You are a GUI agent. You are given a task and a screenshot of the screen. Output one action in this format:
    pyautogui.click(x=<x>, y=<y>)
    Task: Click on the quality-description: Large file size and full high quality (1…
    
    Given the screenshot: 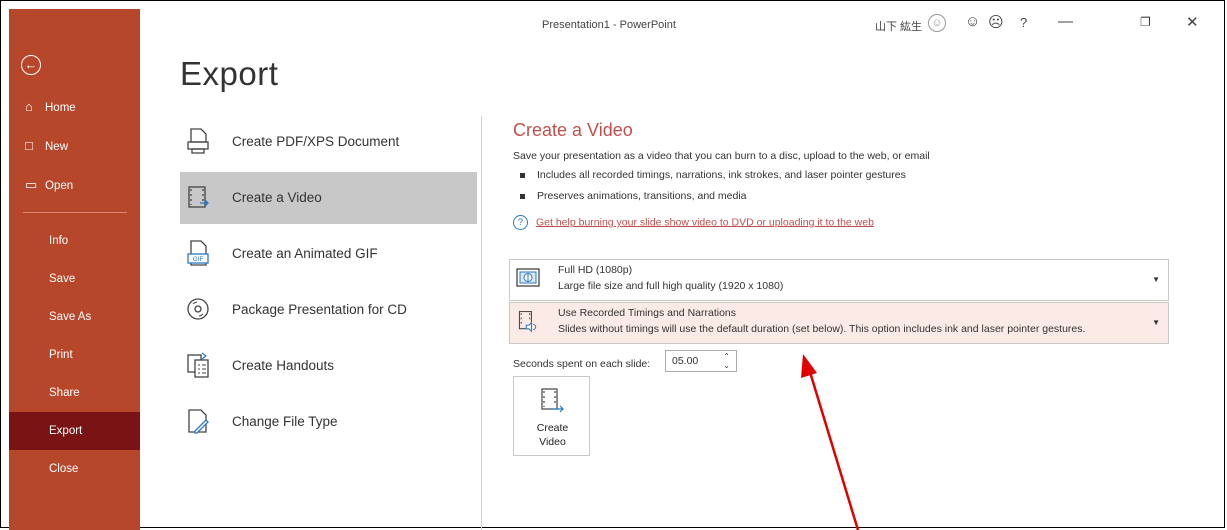 What is the action you would take?
    pyautogui.click(x=671, y=286)
    